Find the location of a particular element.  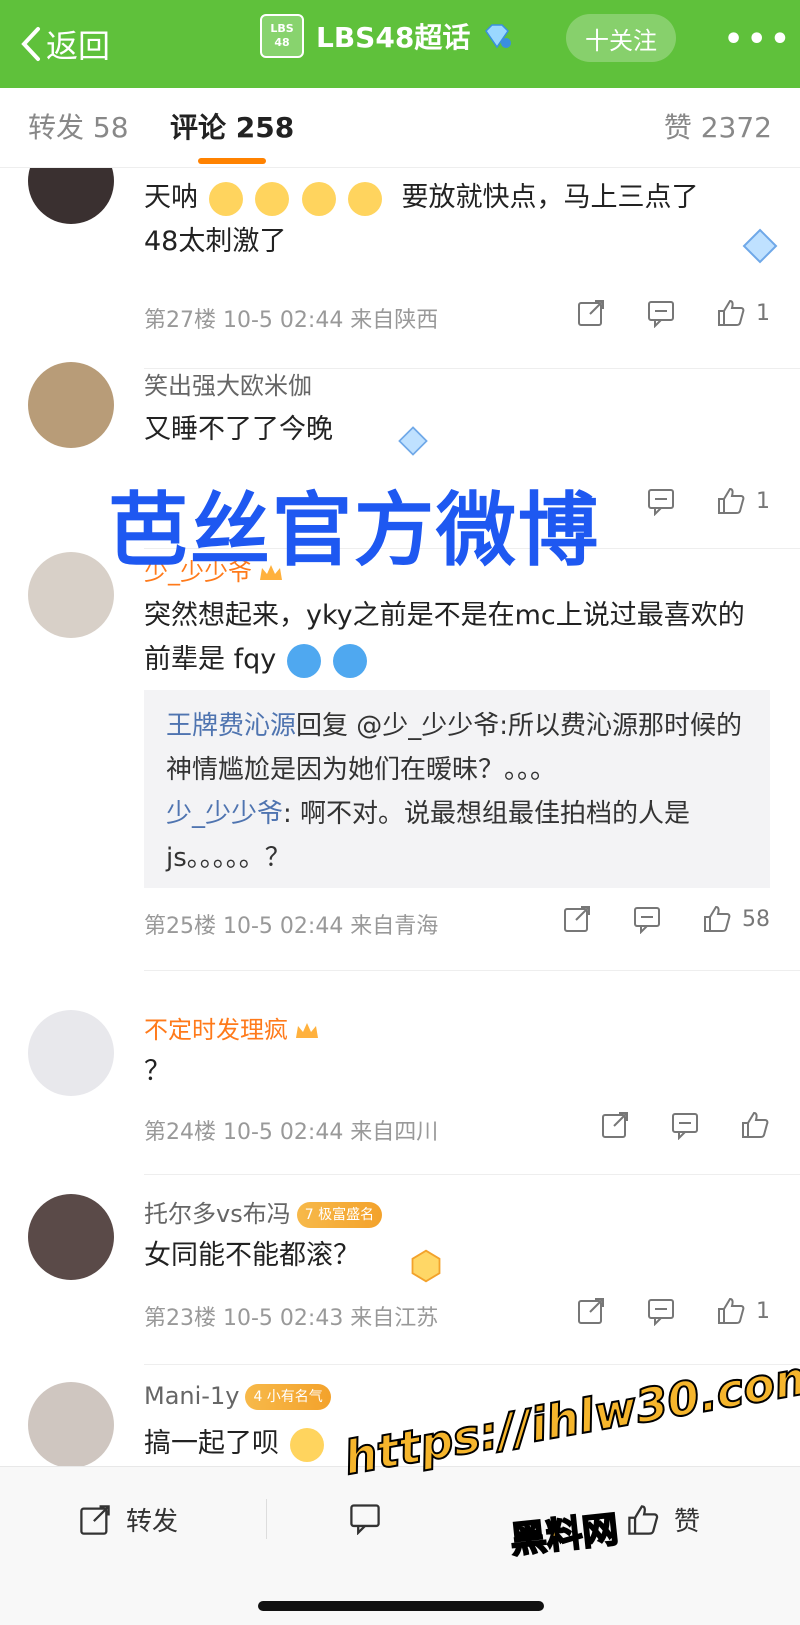

bottom-action-bar: 转发 赞 is located at coordinates (400, 1545).